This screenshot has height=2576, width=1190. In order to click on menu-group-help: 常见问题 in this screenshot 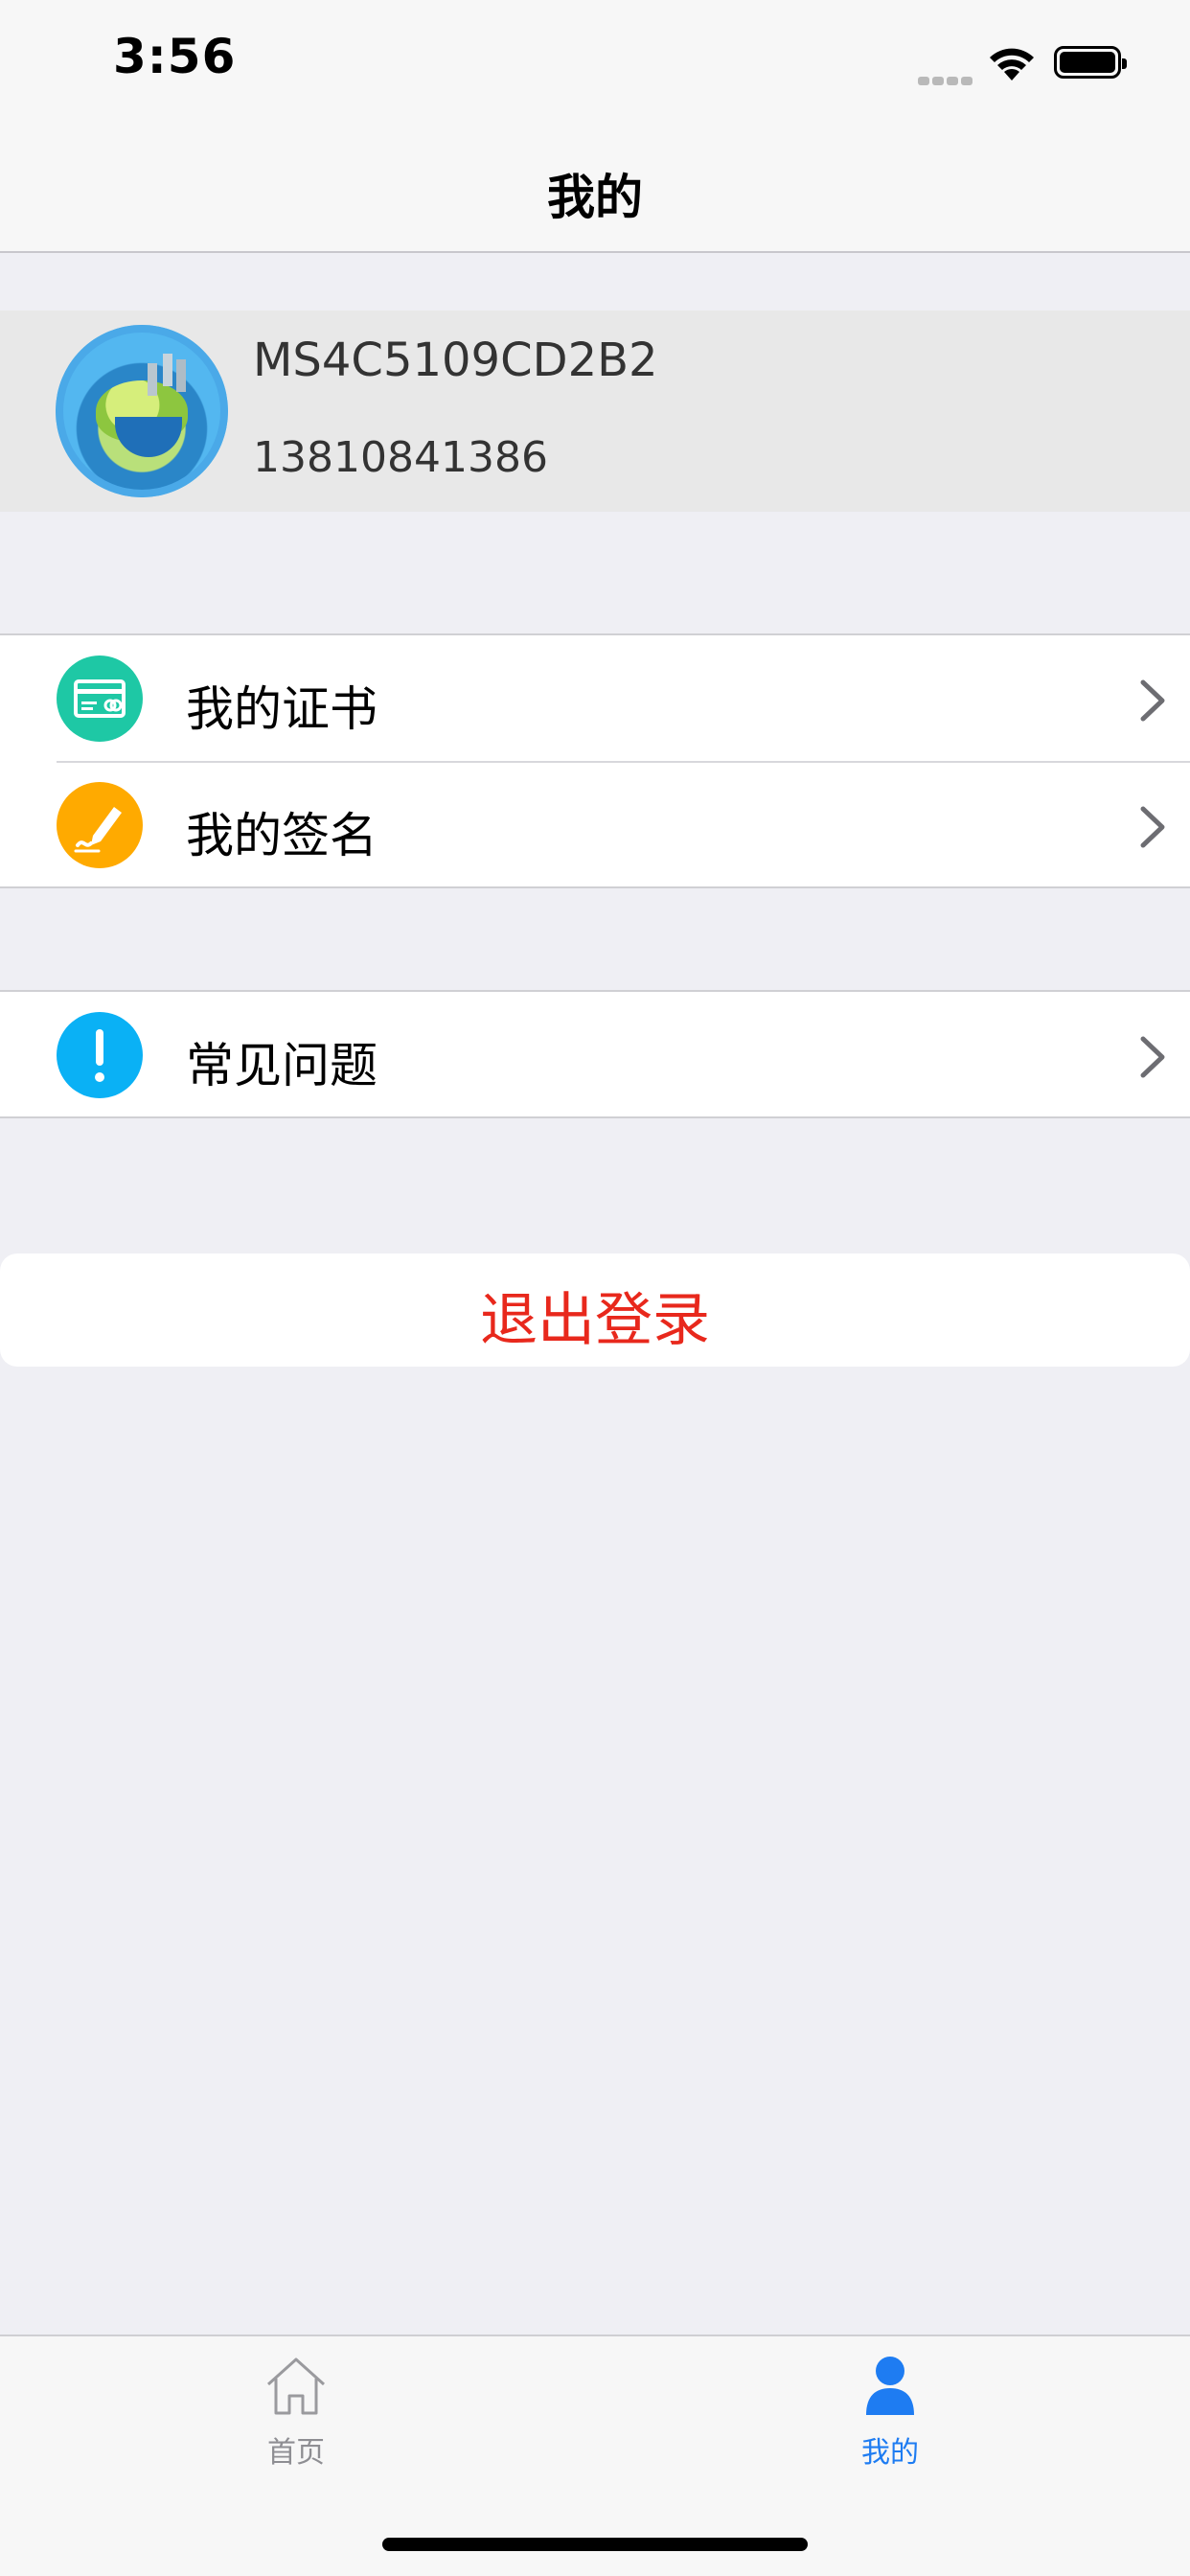, I will do `click(595, 1054)`.